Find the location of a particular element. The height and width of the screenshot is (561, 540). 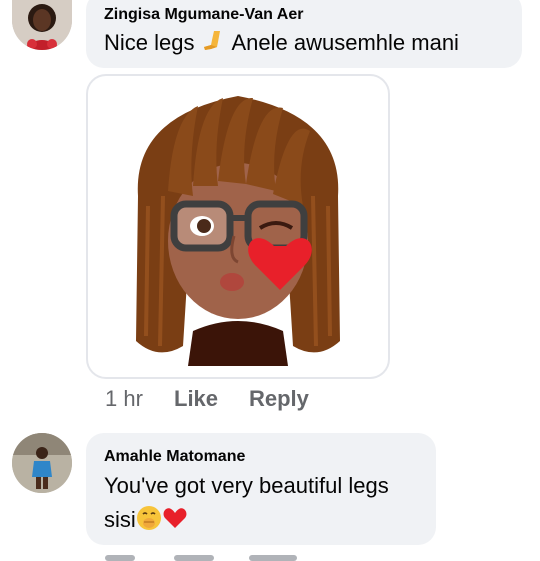

comment-timestamp: 1 hr is located at coordinates (124, 398).